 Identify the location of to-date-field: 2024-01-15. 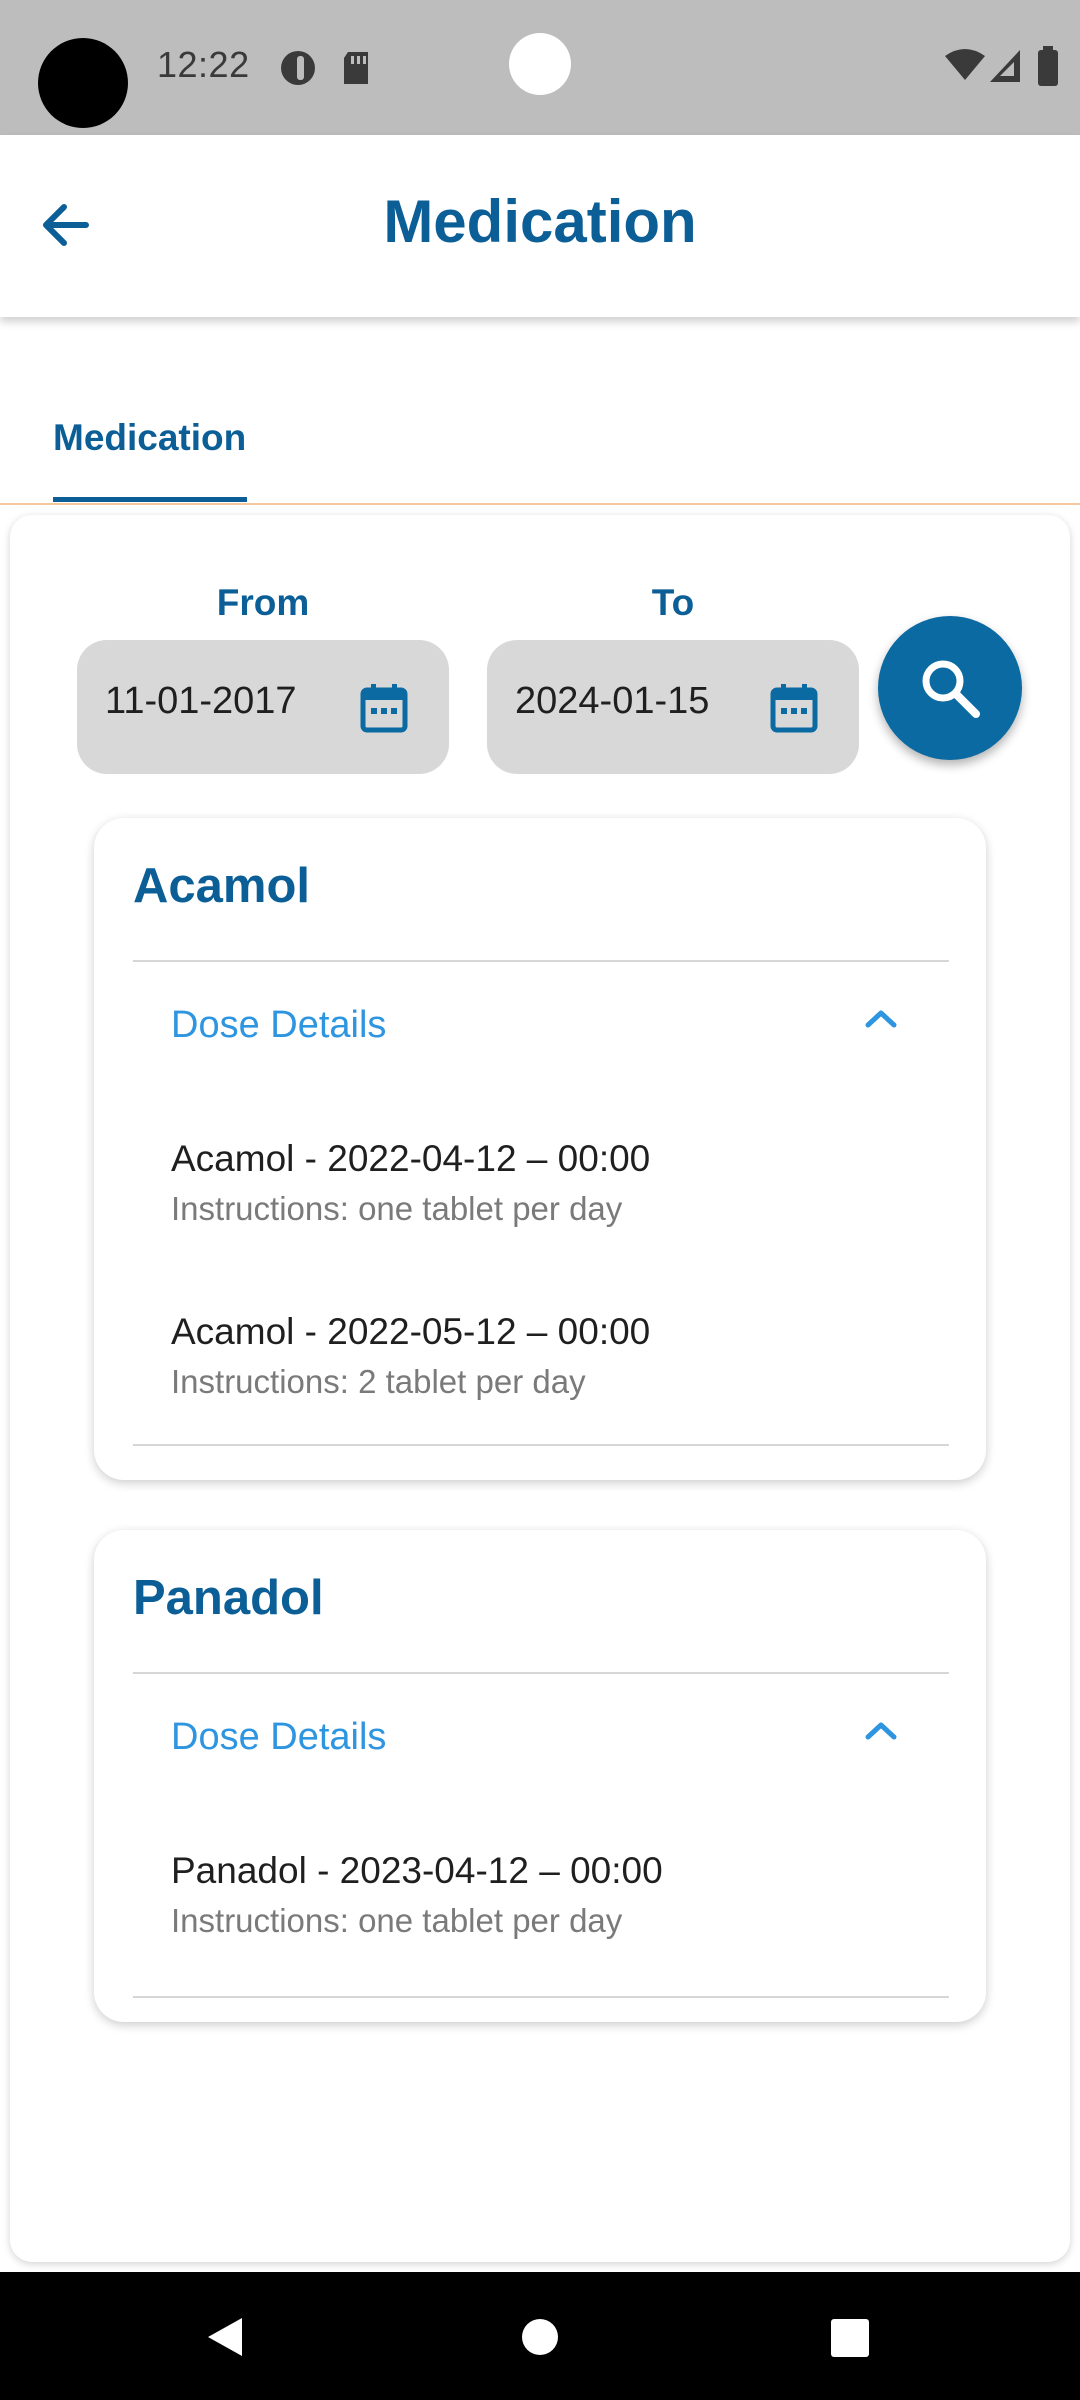
(673, 707).